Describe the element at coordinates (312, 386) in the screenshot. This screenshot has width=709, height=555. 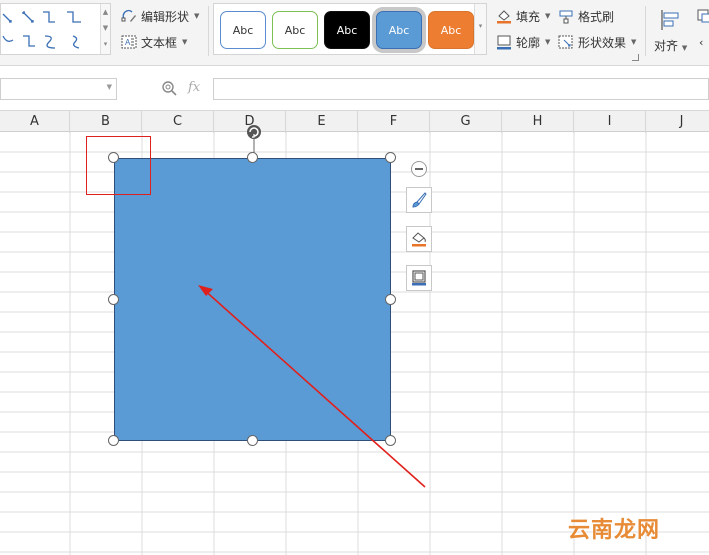
I see `annotation-arrow` at that location.